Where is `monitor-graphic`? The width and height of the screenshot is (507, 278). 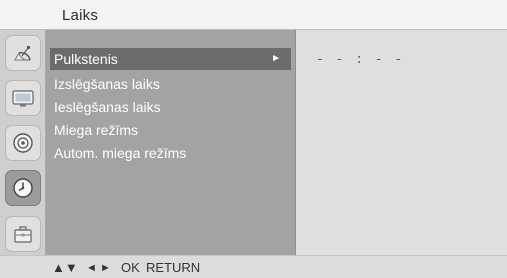
monitor-graphic is located at coordinates (23, 98).